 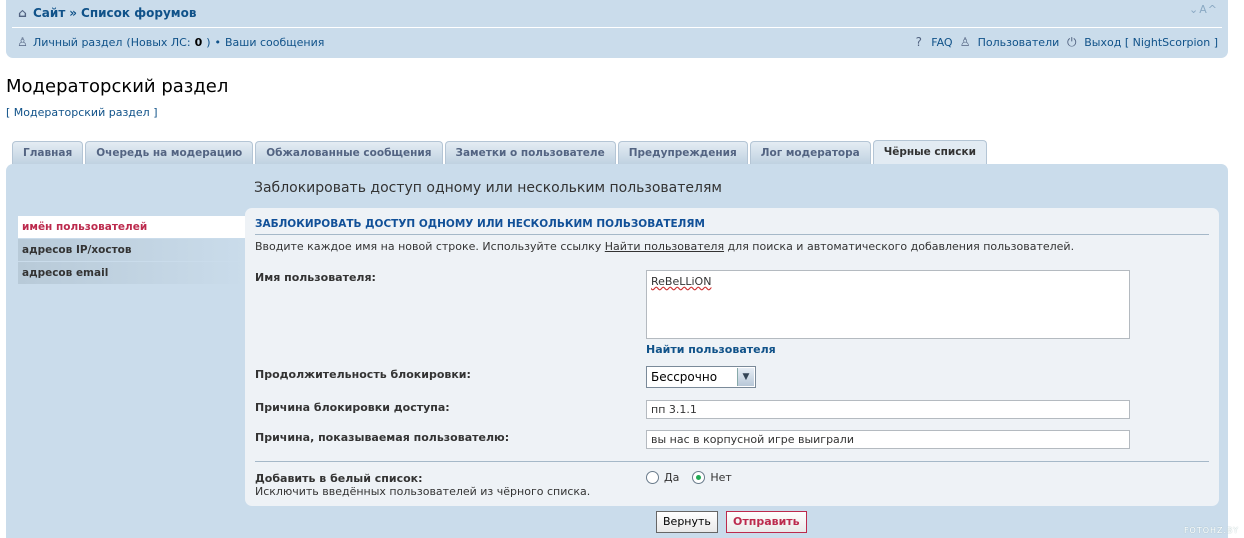 I want to click on breadcrumb-open: [, so click(x=10, y=112).